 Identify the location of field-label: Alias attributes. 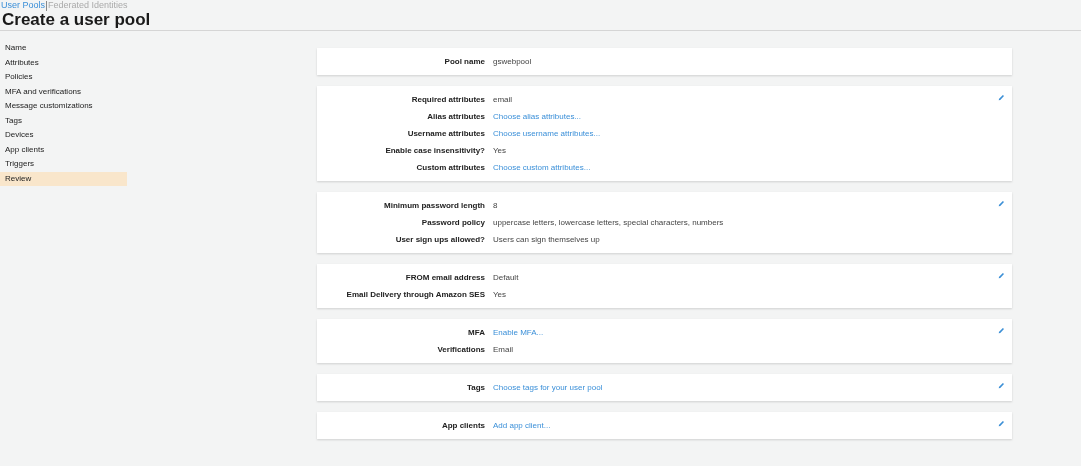
(456, 116).